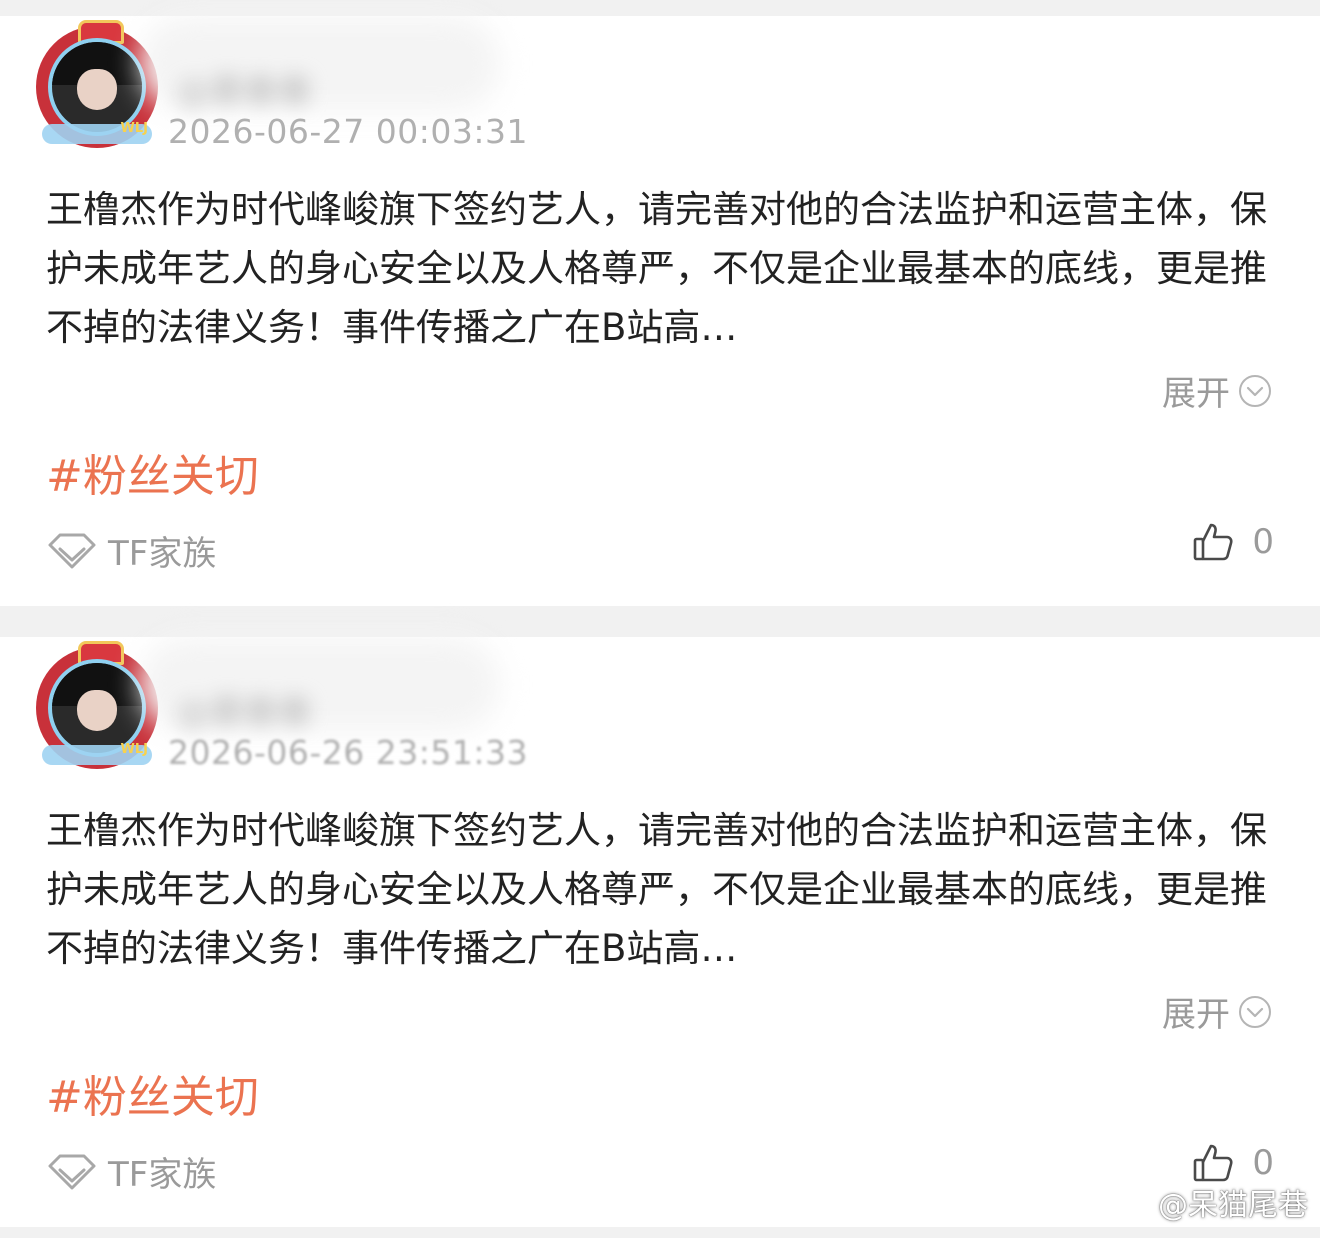 This screenshot has width=1320, height=1238. Describe the element at coordinates (348, 131) in the screenshot. I see `post-timestamp: 2026-06-27 00:03:31` at that location.